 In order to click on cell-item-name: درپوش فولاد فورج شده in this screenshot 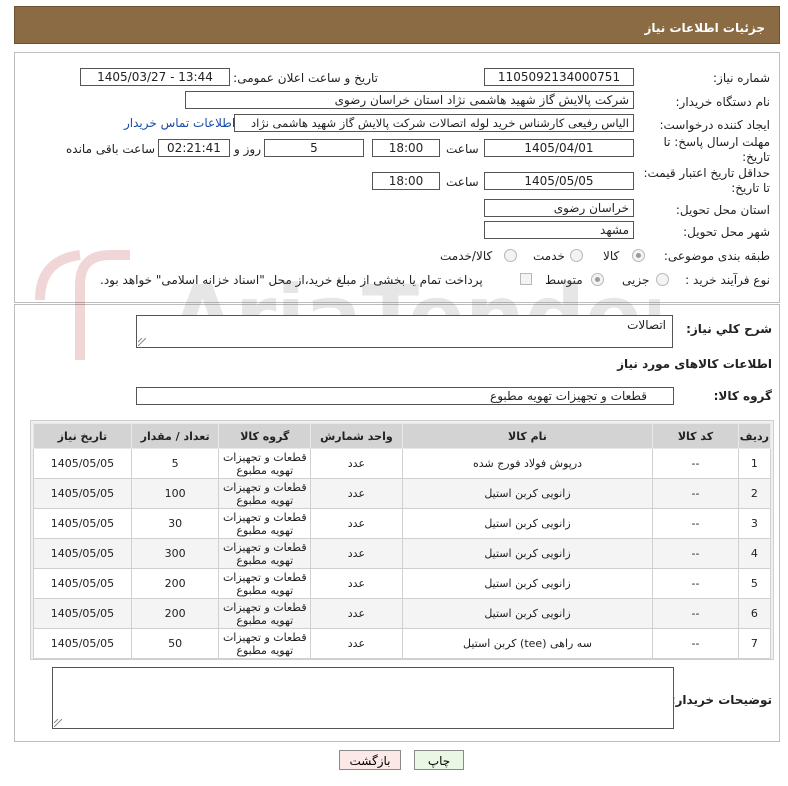, I will do `click(527, 463)`.